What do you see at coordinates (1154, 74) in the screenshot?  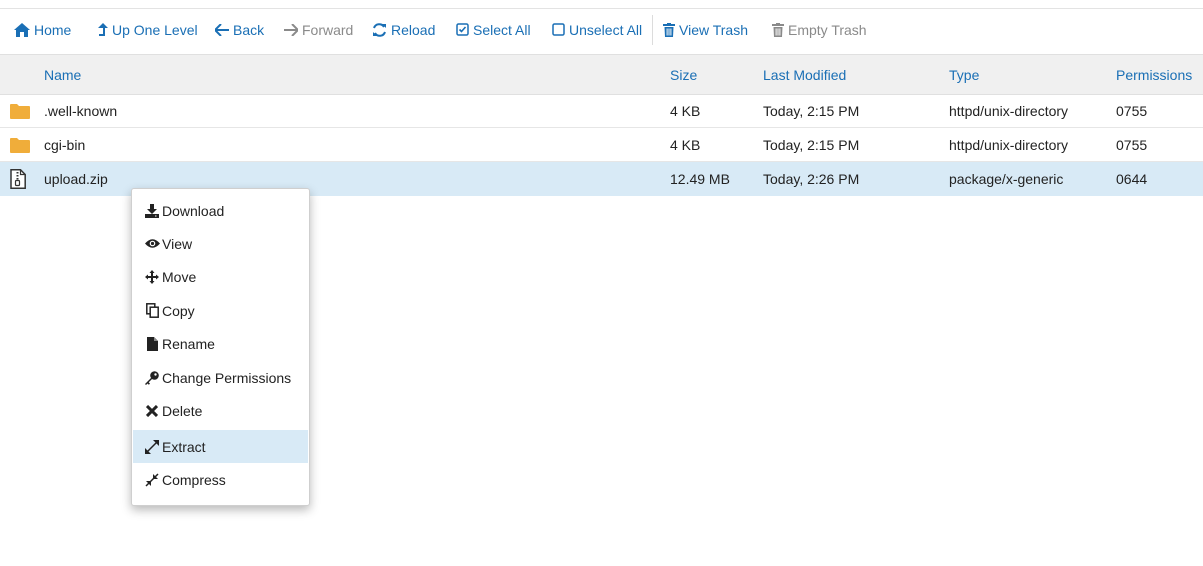 I see `column-header-permissions: Permissions` at bounding box center [1154, 74].